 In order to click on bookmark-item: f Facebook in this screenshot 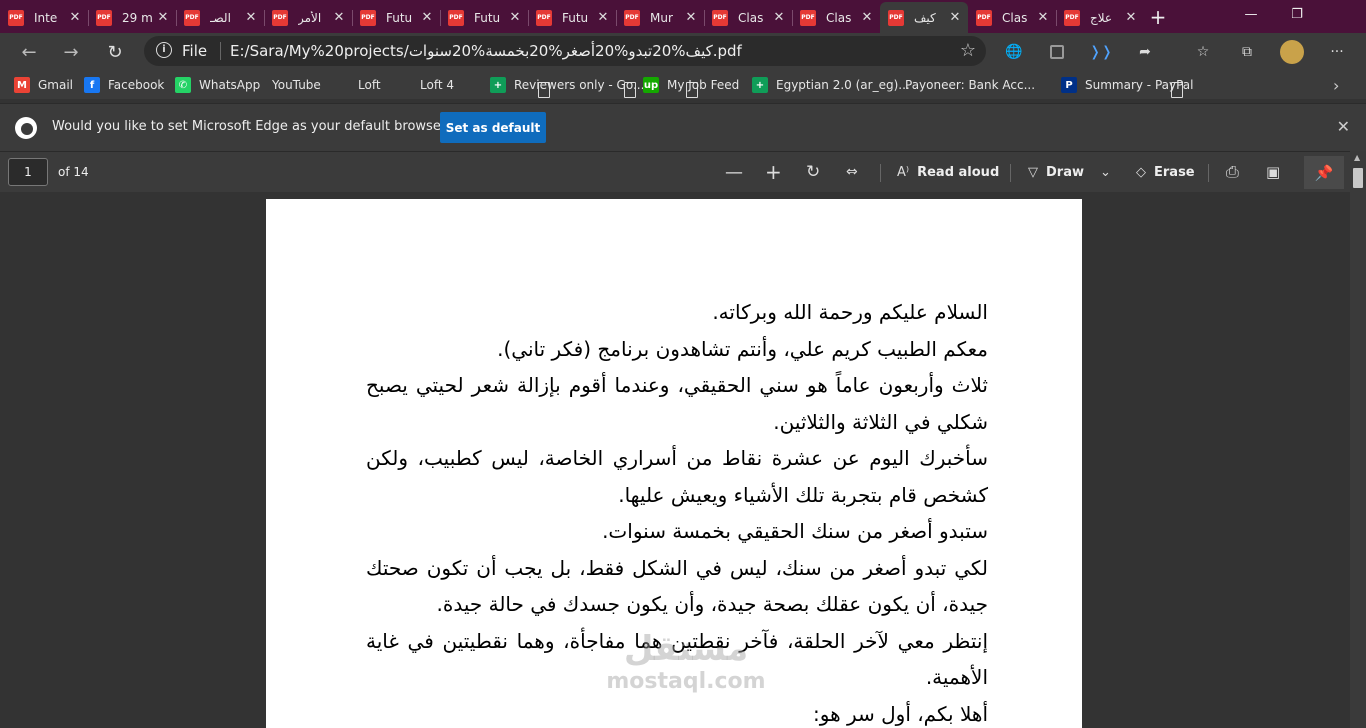, I will do `click(124, 85)`.